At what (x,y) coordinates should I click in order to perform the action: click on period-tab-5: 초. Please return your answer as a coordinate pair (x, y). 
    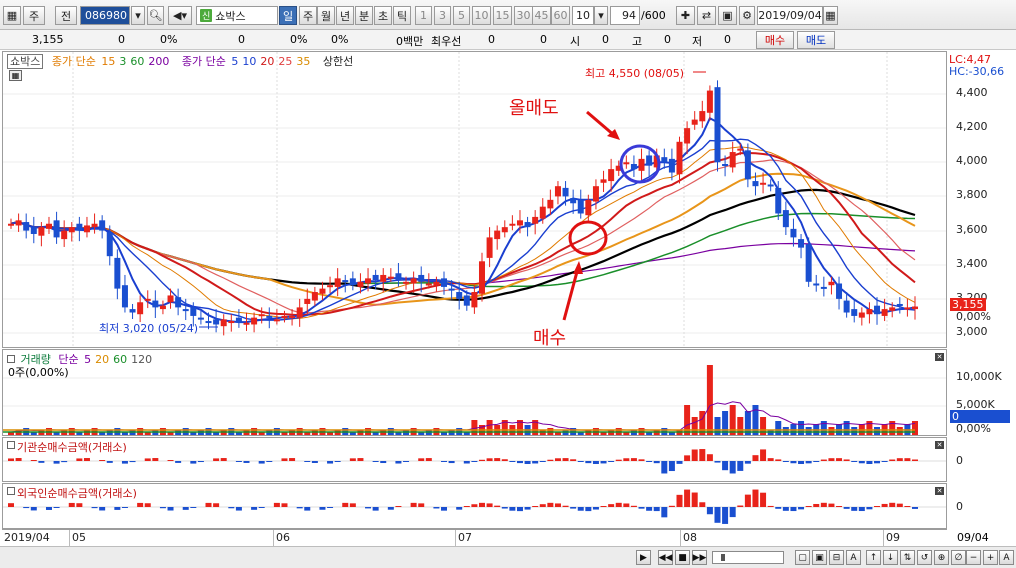
    Looking at the image, I should click on (383, 15).